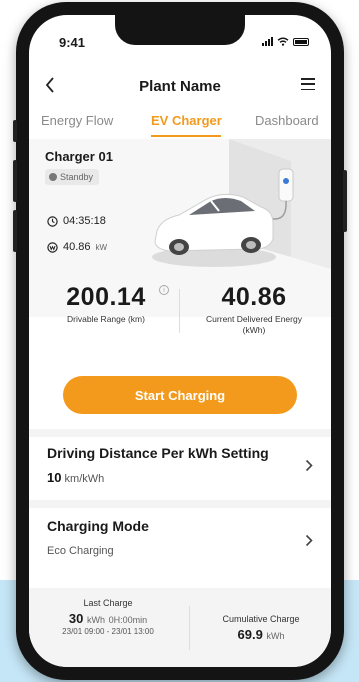  Describe the element at coordinates (179, 311) in the screenshot. I see `metrics-divider` at that location.